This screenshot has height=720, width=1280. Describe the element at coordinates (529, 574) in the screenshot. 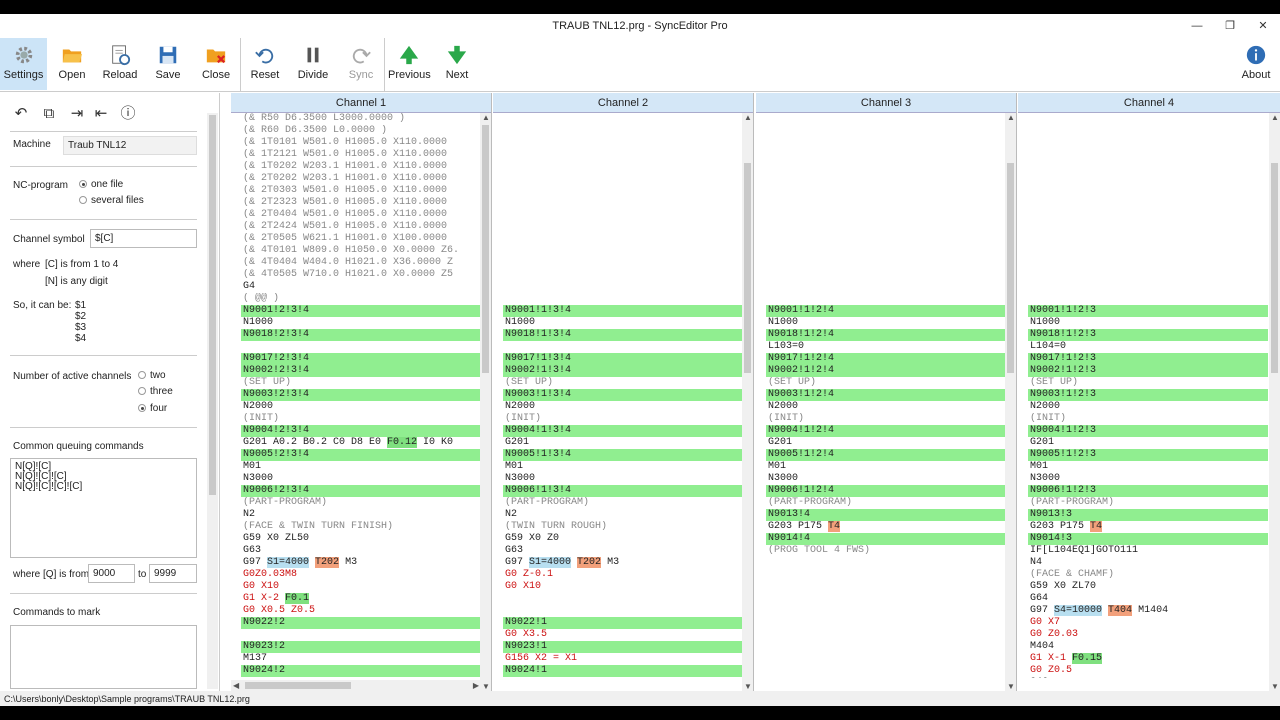

I see `code-line: G0 Z-0.1` at that location.